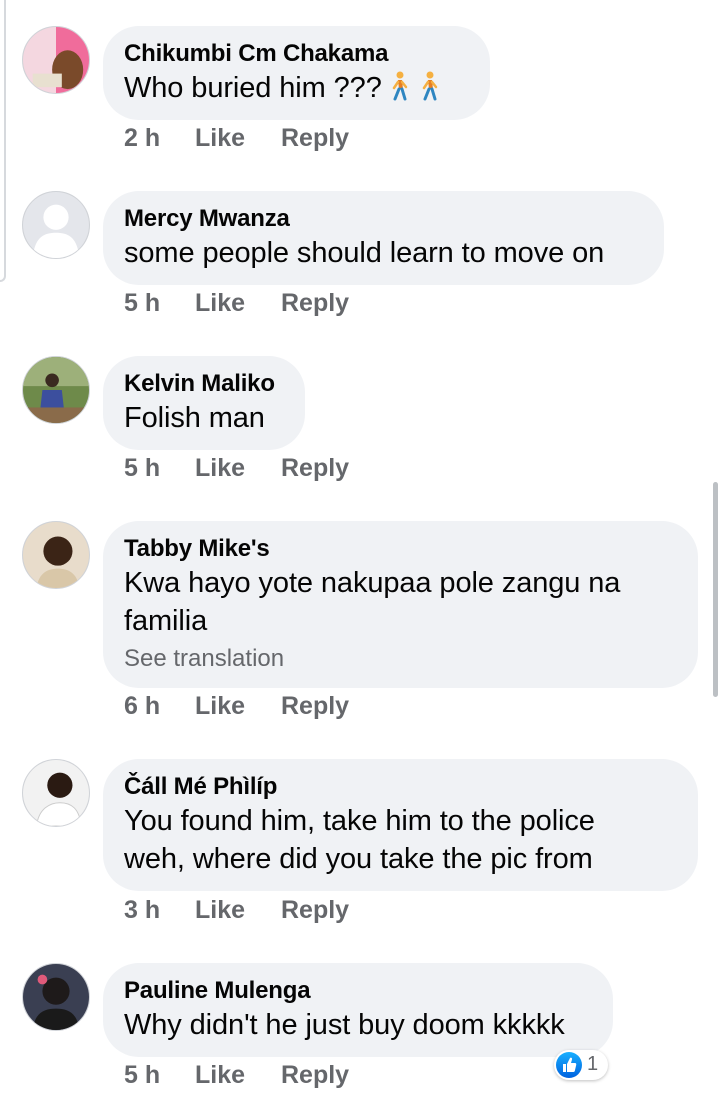  What do you see at coordinates (593, 1064) in the screenshot?
I see `reaction-count: 1` at bounding box center [593, 1064].